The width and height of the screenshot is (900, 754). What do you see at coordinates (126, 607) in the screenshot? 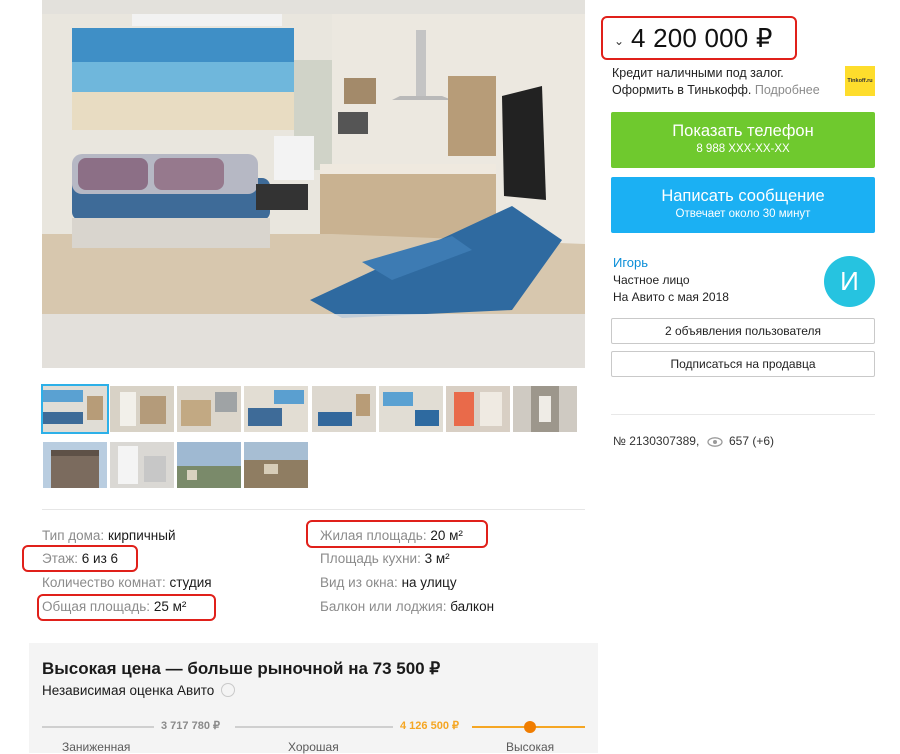
I see `highlight-total-area` at bounding box center [126, 607].